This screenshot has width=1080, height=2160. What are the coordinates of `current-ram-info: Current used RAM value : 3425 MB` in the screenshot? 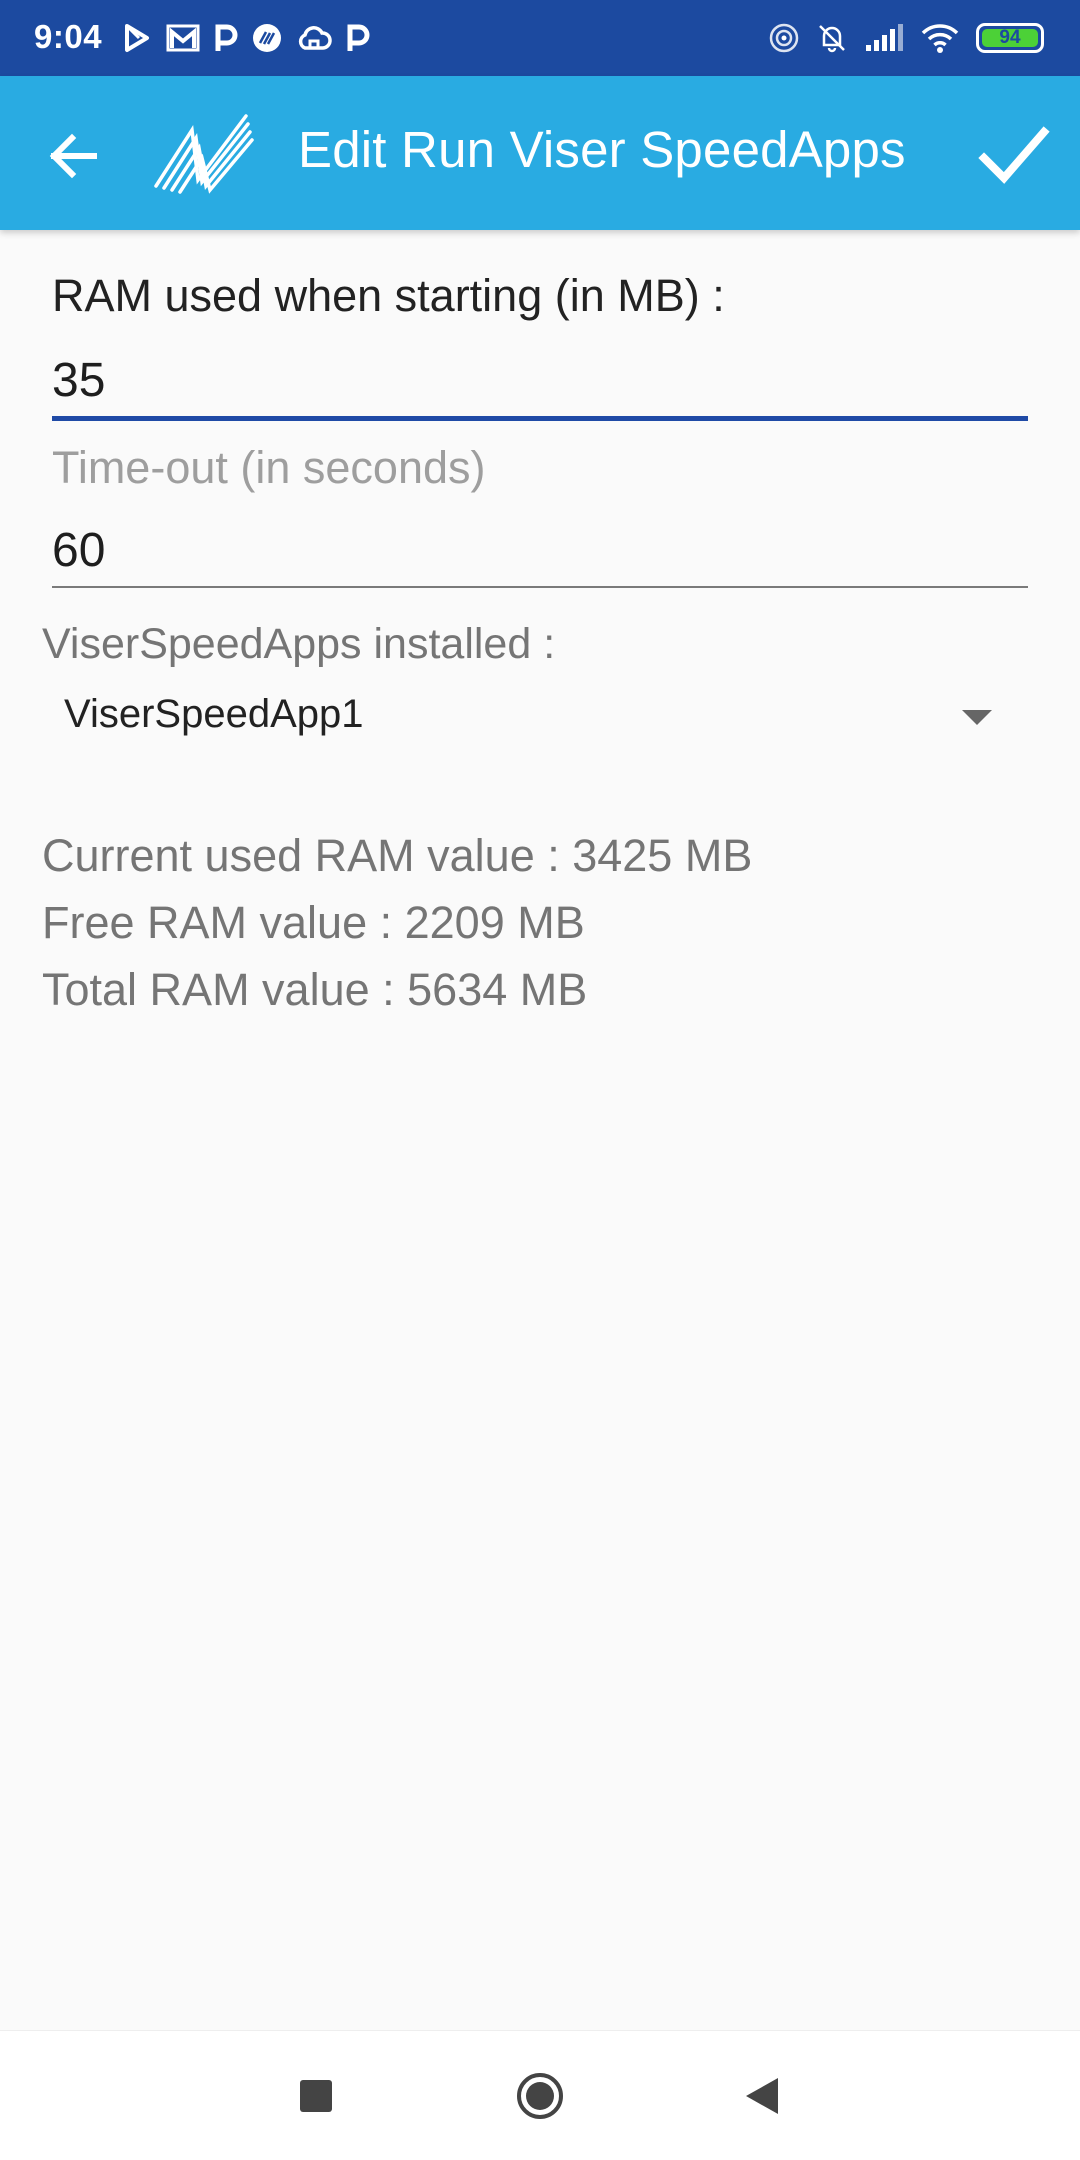 It's located at (397, 855).